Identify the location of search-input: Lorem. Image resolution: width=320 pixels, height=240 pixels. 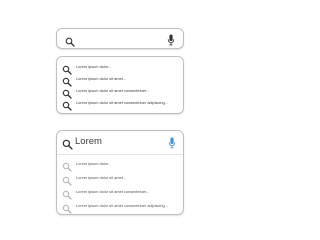
(120, 143).